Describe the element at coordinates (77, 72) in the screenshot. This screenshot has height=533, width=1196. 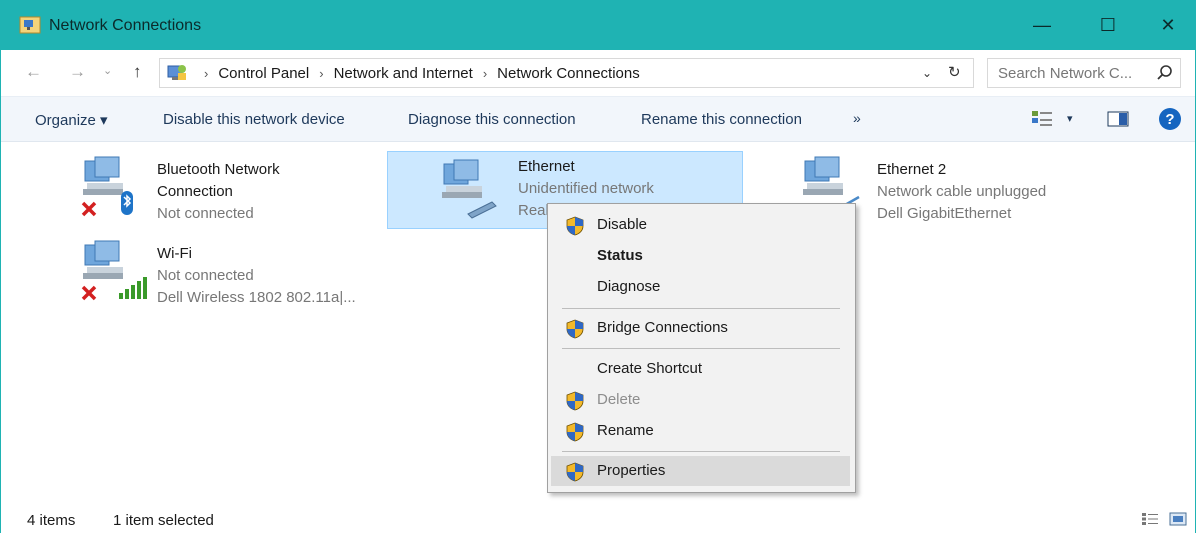
I see `forward-button: →` at that location.